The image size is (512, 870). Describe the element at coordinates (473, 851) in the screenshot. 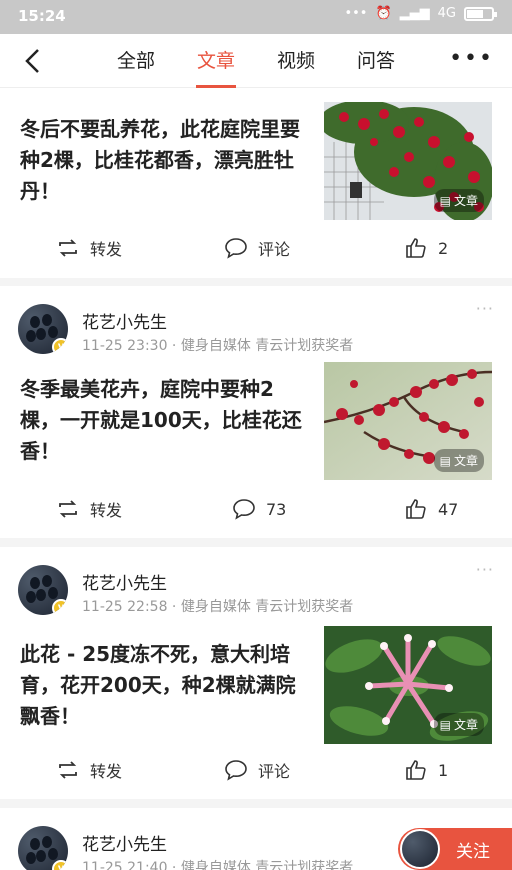

I see `follow-label: 关注` at that location.